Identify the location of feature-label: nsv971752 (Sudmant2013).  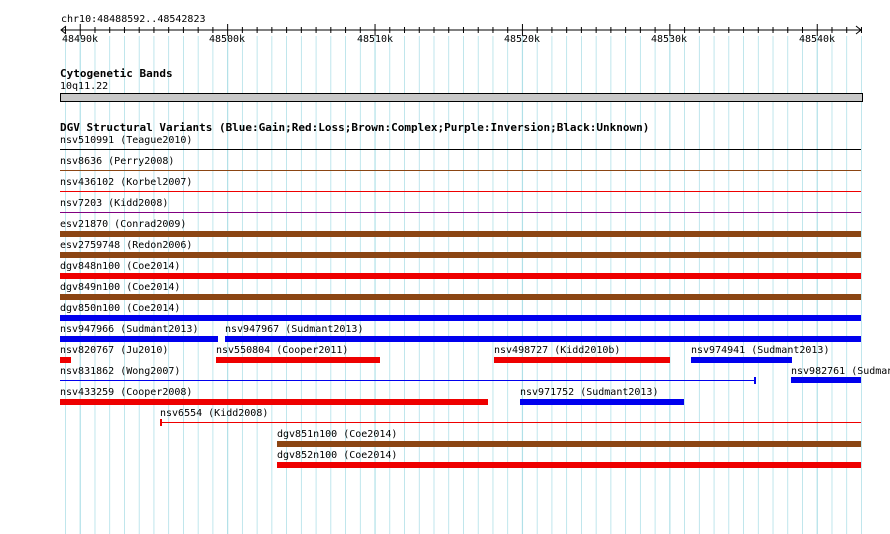
(589, 392).